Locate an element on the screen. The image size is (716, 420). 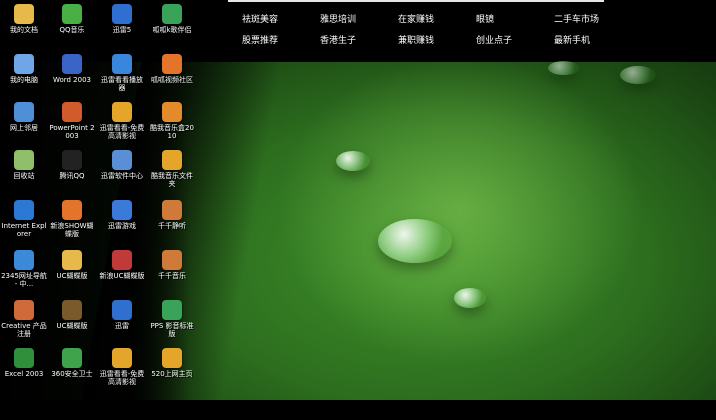
desktop-icon-label: 新浪SHOW蝴蝶版 is located at coordinates (72, 230).